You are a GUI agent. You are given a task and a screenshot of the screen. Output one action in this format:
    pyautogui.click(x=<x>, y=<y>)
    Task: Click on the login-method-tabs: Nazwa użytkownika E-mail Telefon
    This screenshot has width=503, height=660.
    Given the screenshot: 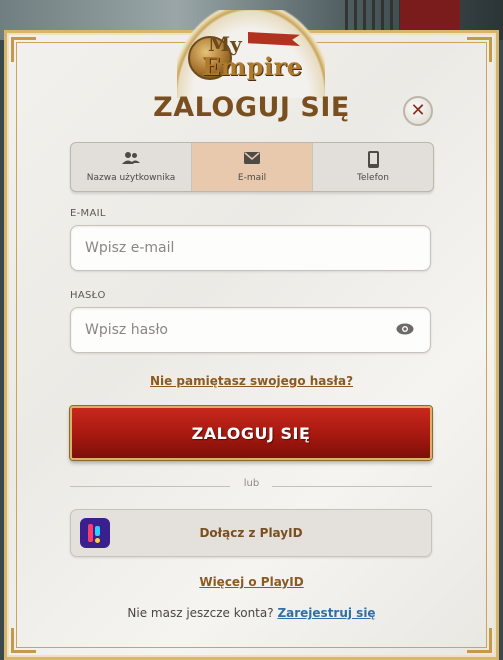 What is the action you would take?
    pyautogui.click(x=252, y=167)
    